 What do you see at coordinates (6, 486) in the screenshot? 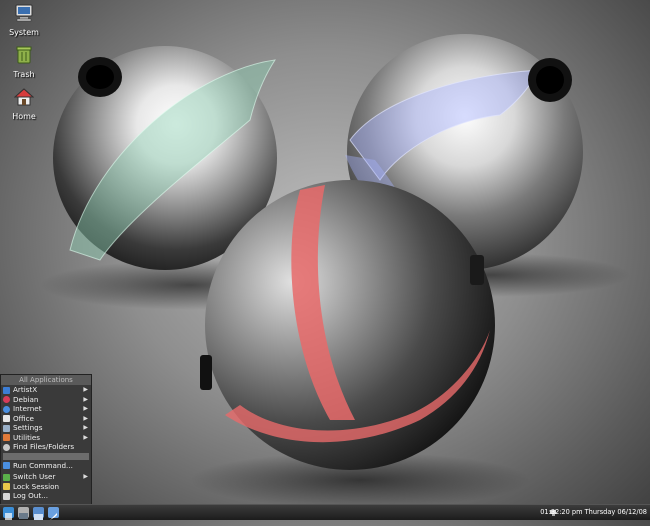
I see `lock-icon` at bounding box center [6, 486].